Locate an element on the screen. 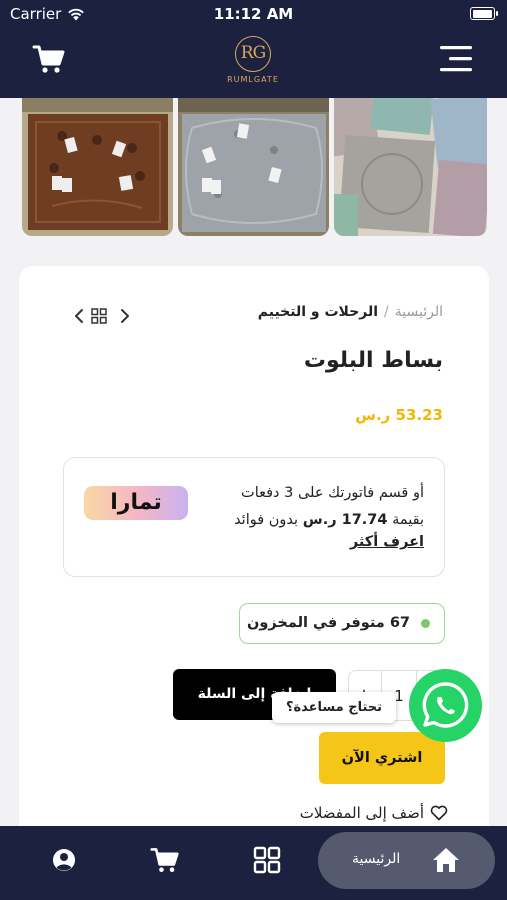  status-time: 11:12 AM is located at coordinates (253, 14).